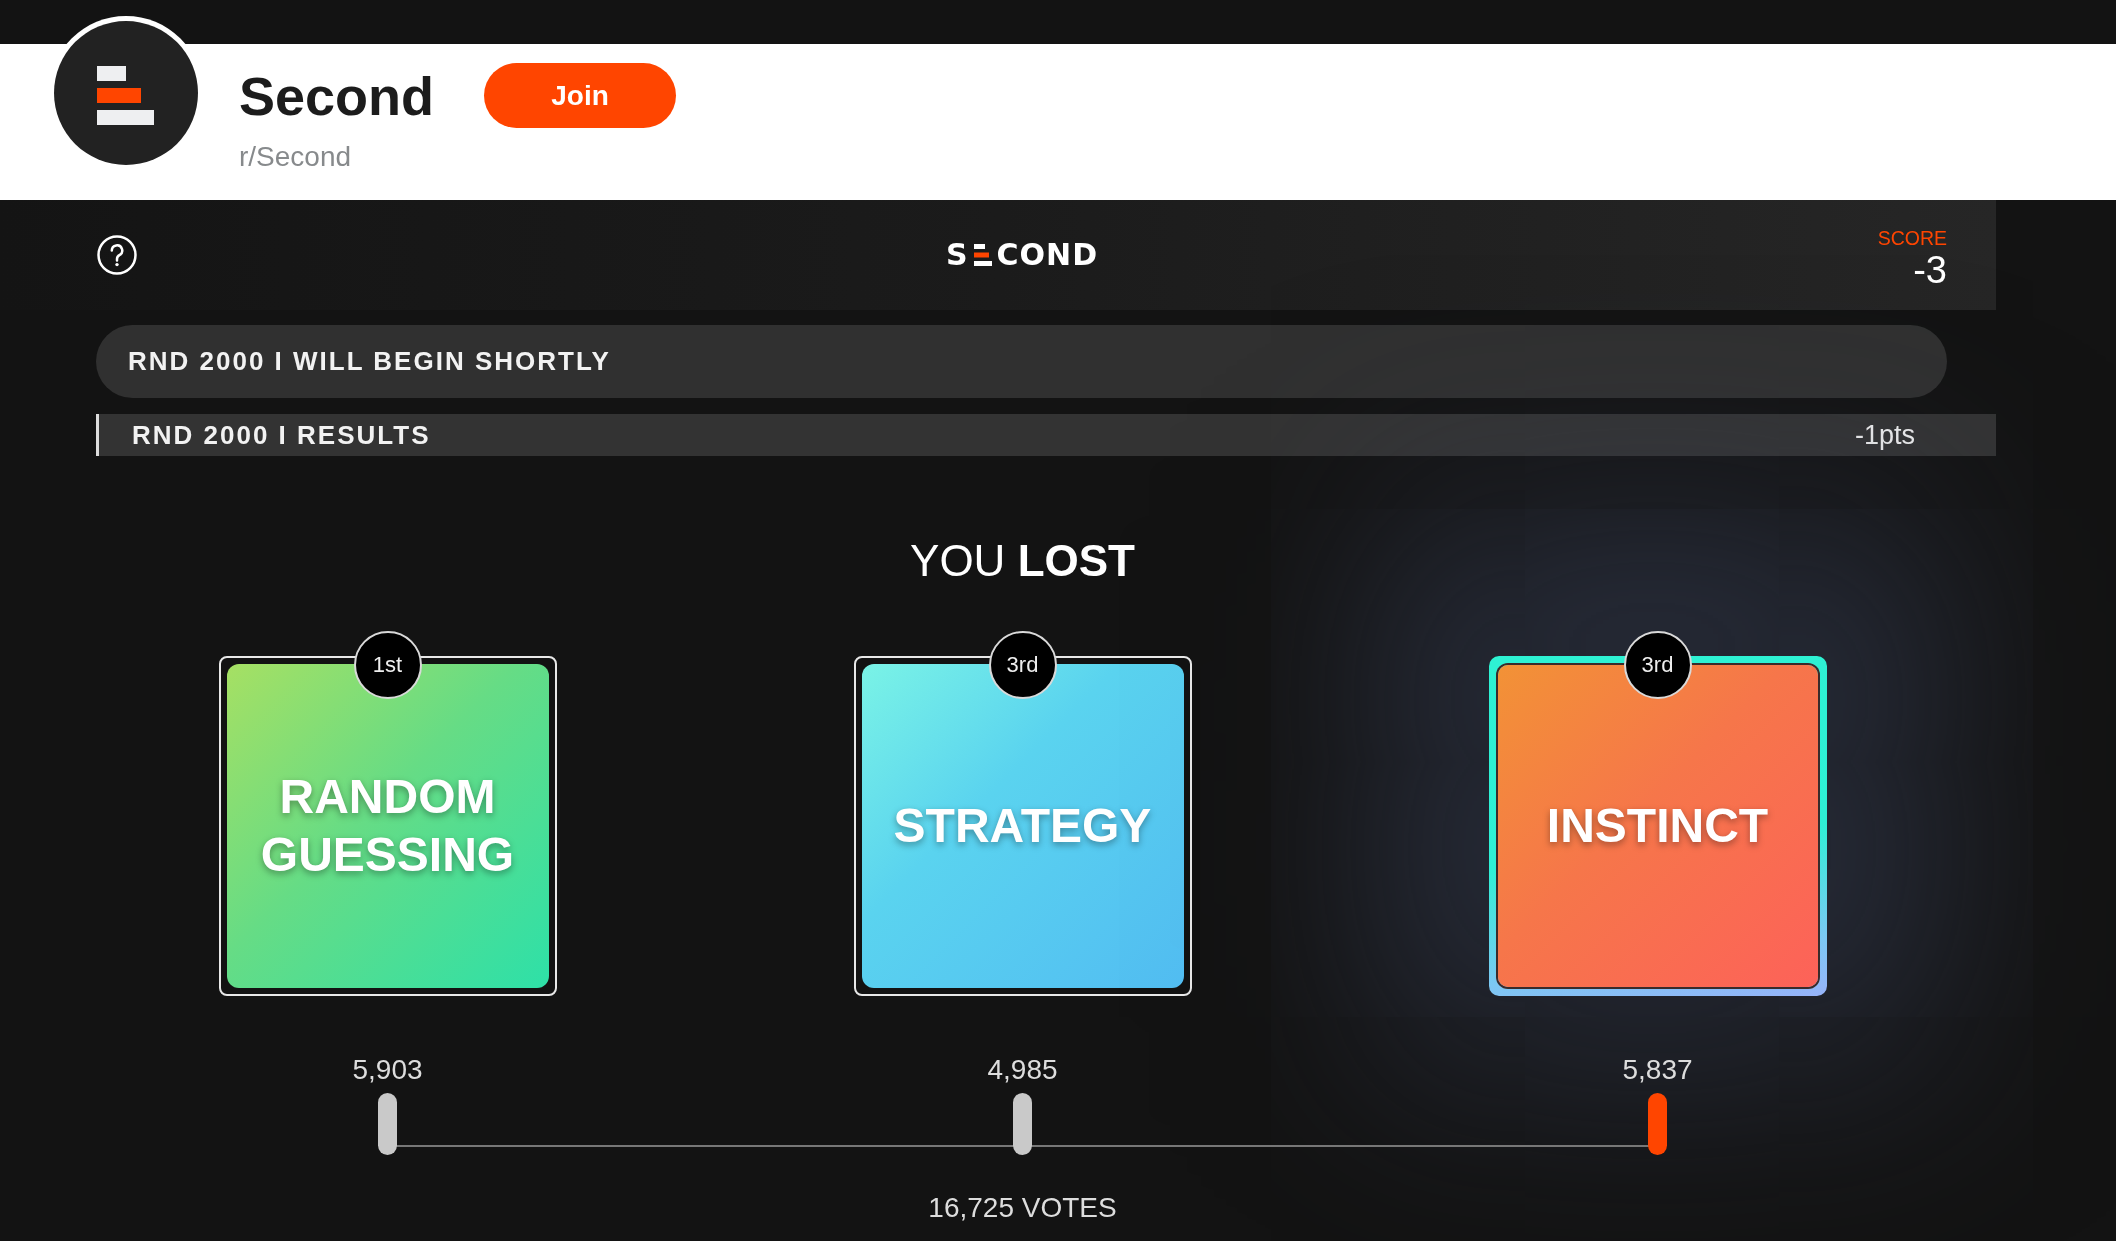  What do you see at coordinates (1022, 561) in the screenshot?
I see `result-heading: YOU LOST` at bounding box center [1022, 561].